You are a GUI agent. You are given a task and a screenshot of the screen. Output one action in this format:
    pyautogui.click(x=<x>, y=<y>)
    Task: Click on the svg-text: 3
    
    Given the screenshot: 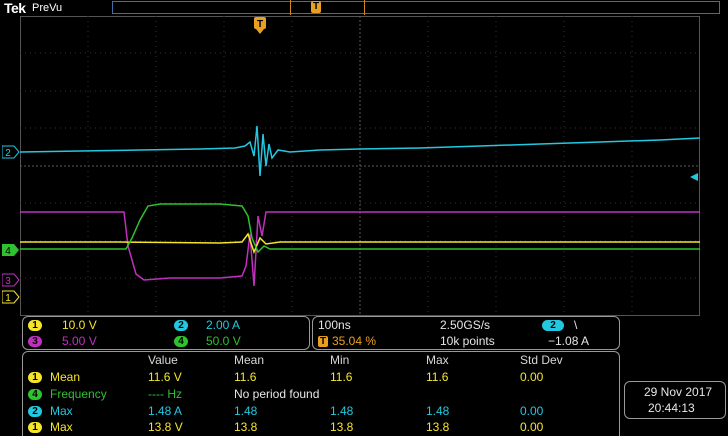 What is the action you would take?
    pyautogui.click(x=8, y=281)
    